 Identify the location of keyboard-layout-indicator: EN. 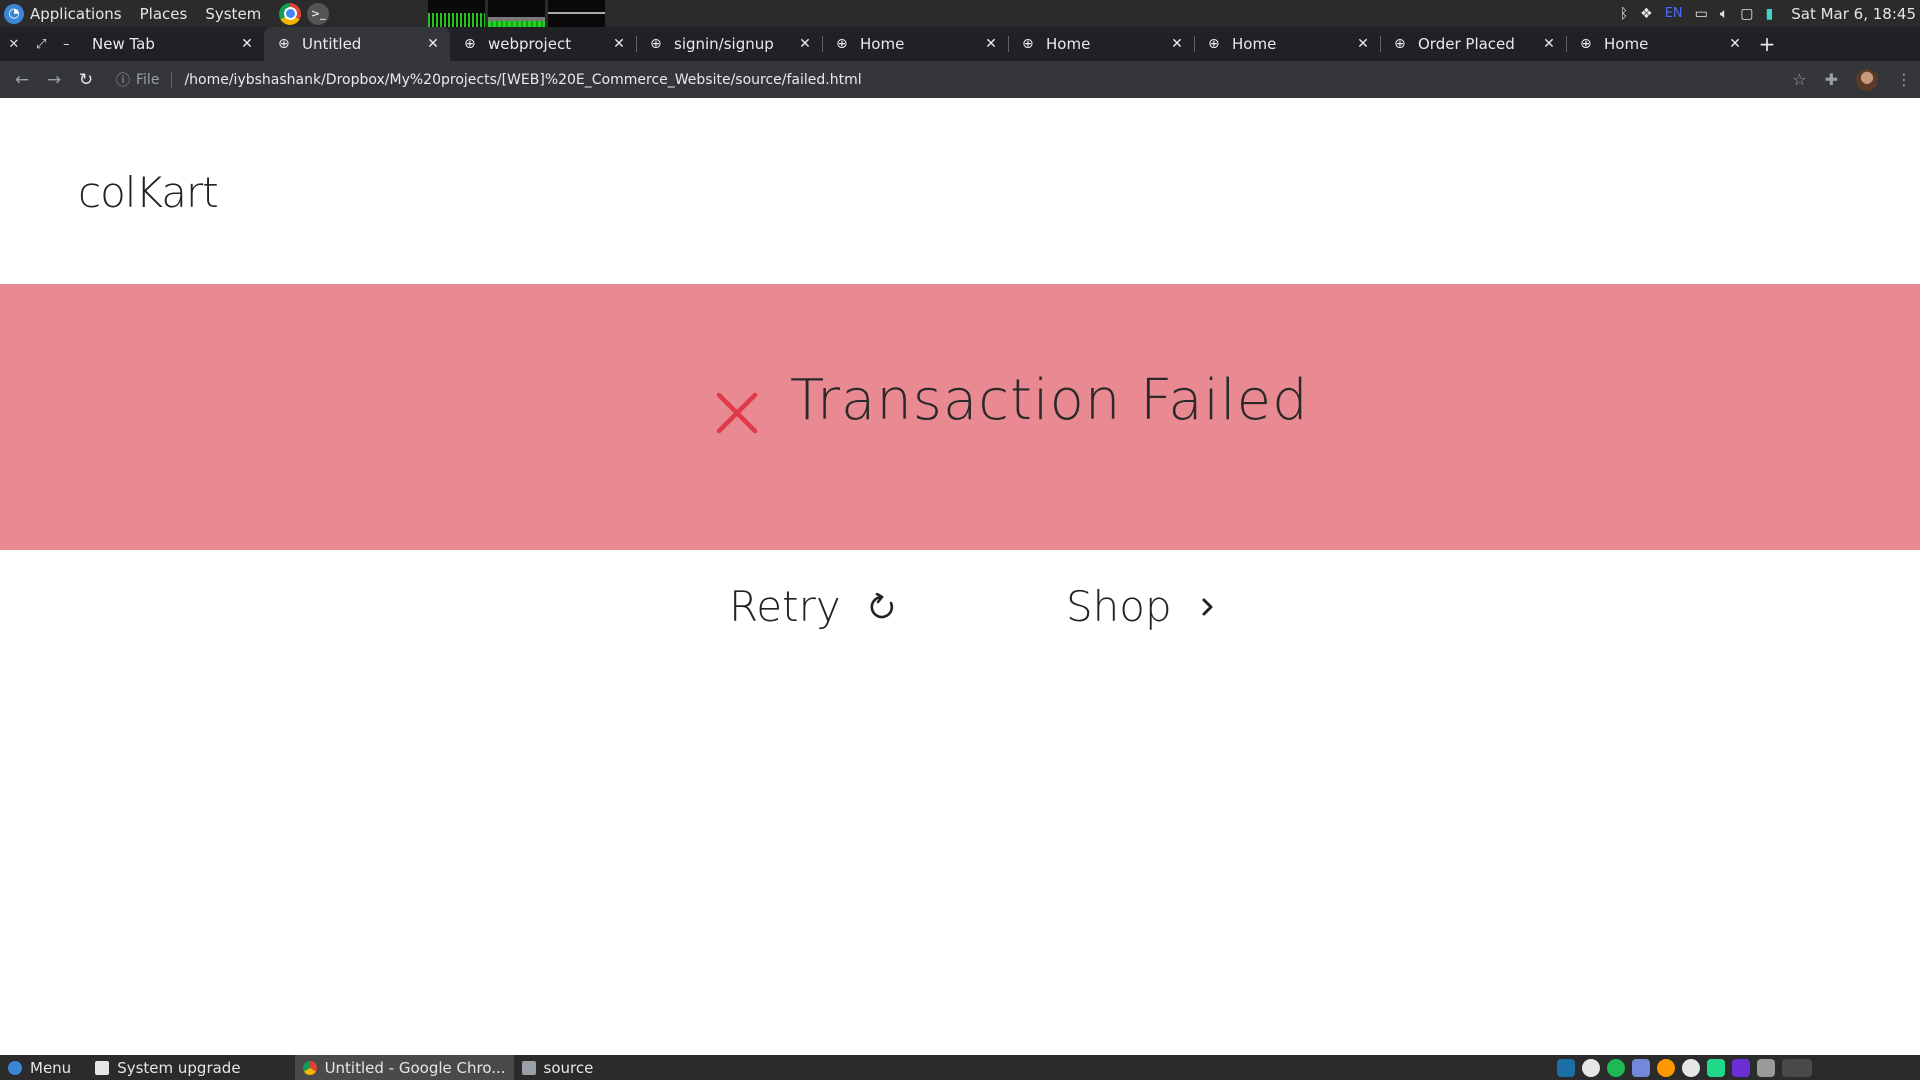
(1674, 13).